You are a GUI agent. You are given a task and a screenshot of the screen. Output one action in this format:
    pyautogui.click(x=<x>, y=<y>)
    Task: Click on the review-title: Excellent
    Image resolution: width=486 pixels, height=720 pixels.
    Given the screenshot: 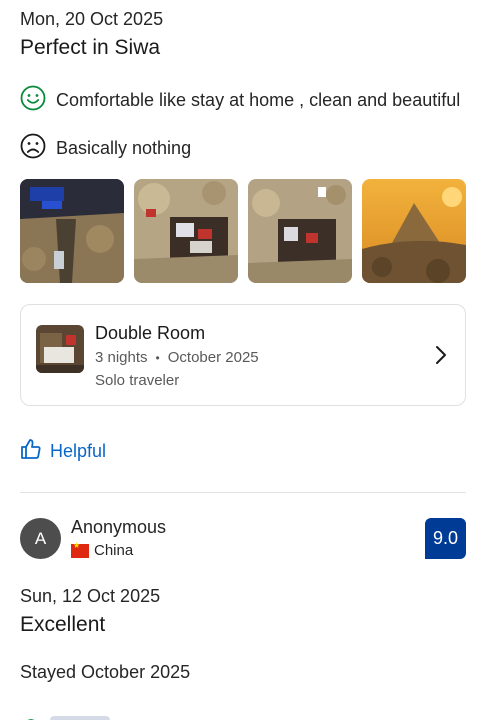 What is the action you would take?
    pyautogui.click(x=63, y=624)
    